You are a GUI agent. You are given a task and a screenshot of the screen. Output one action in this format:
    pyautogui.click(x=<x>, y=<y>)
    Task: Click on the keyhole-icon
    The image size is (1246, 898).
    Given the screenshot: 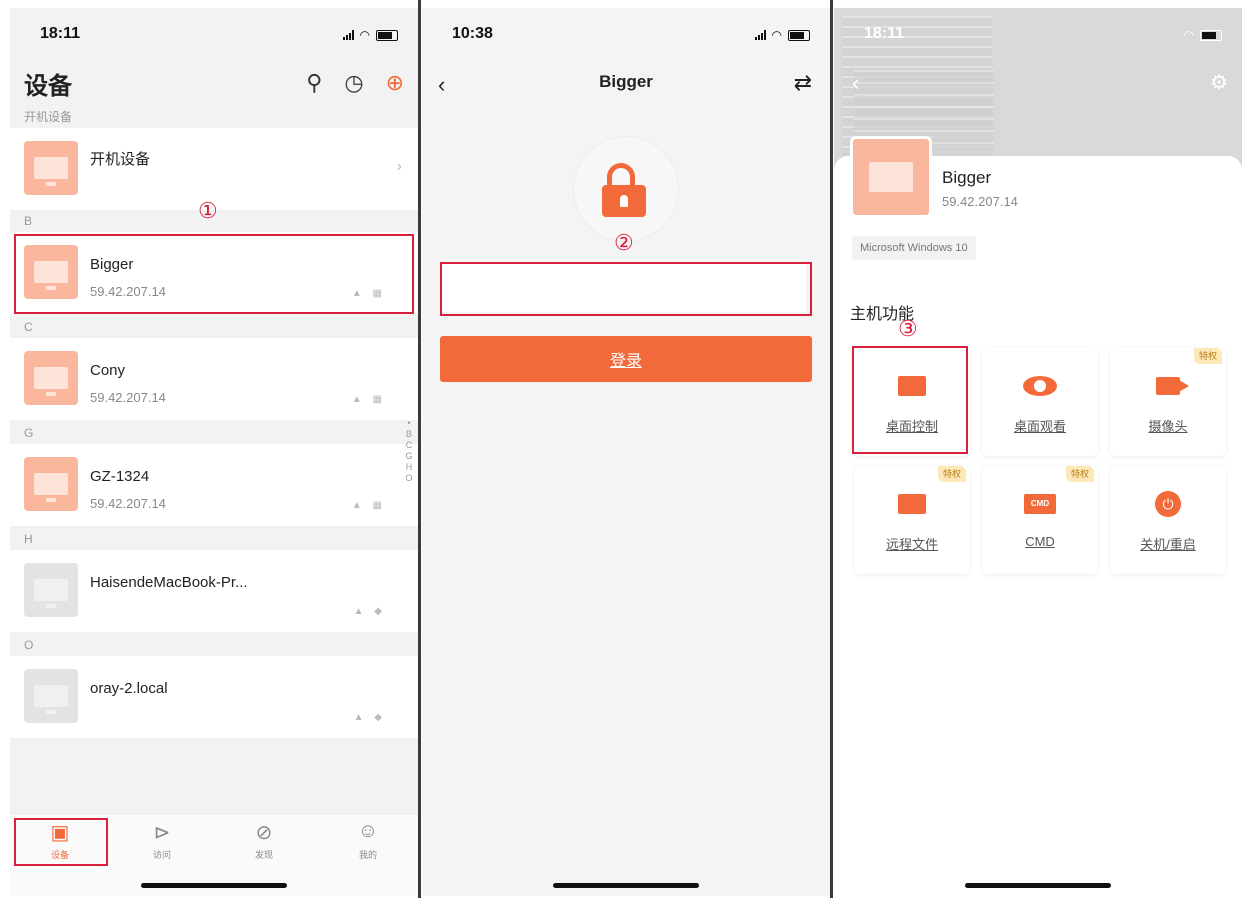 What is the action you would take?
    pyautogui.click(x=624, y=201)
    